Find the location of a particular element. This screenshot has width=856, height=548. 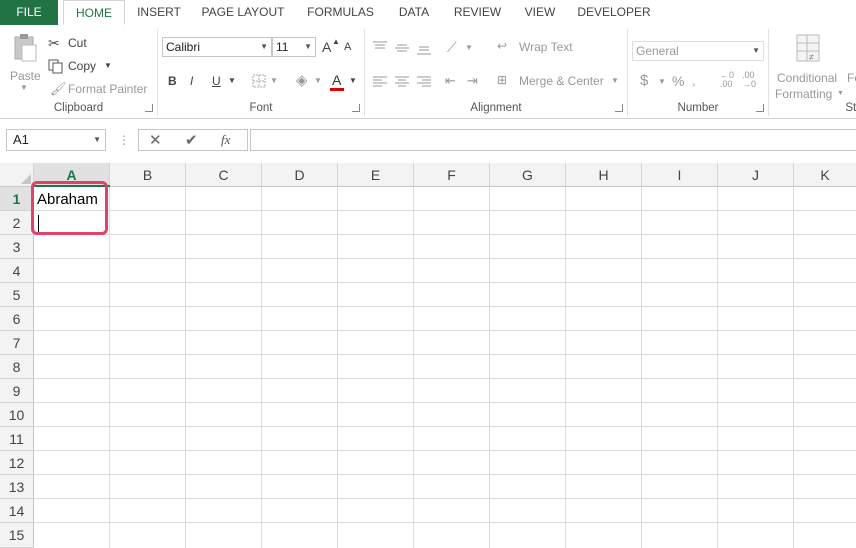

row-header-13: 13 is located at coordinates (17, 487).